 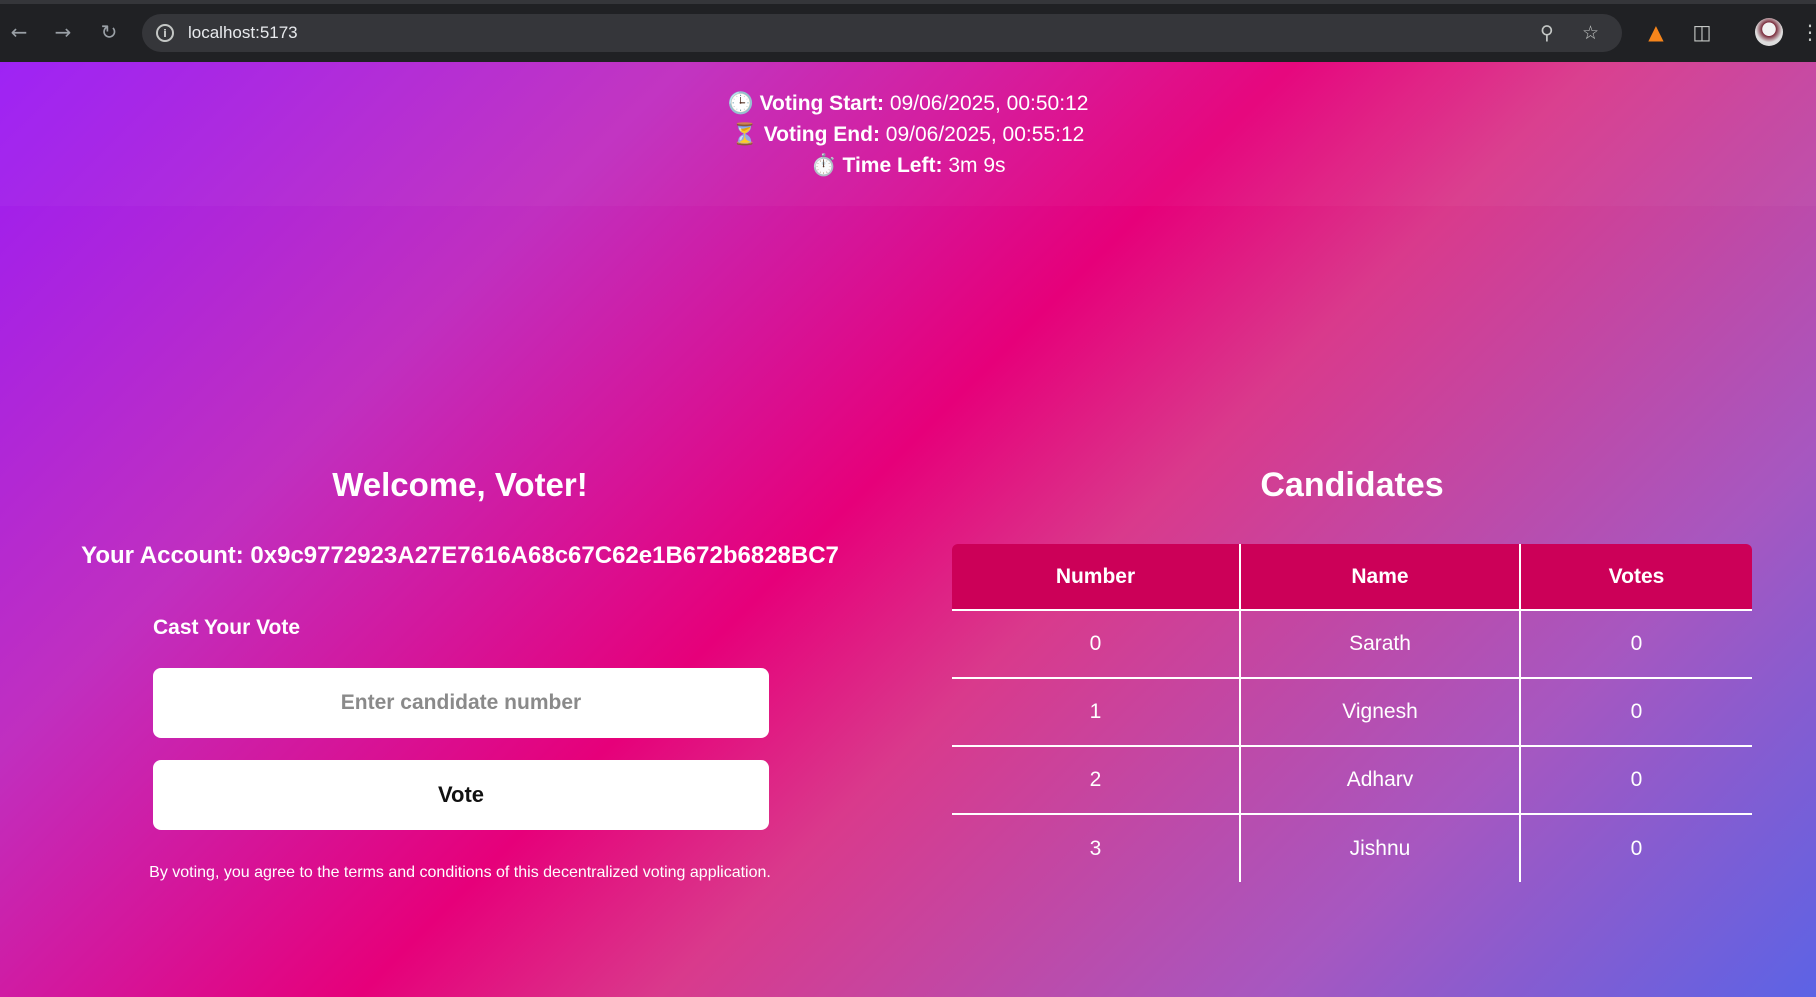 What do you see at coordinates (1808, 32) in the screenshot?
I see `kebab-menu-icon: ⋮` at bounding box center [1808, 32].